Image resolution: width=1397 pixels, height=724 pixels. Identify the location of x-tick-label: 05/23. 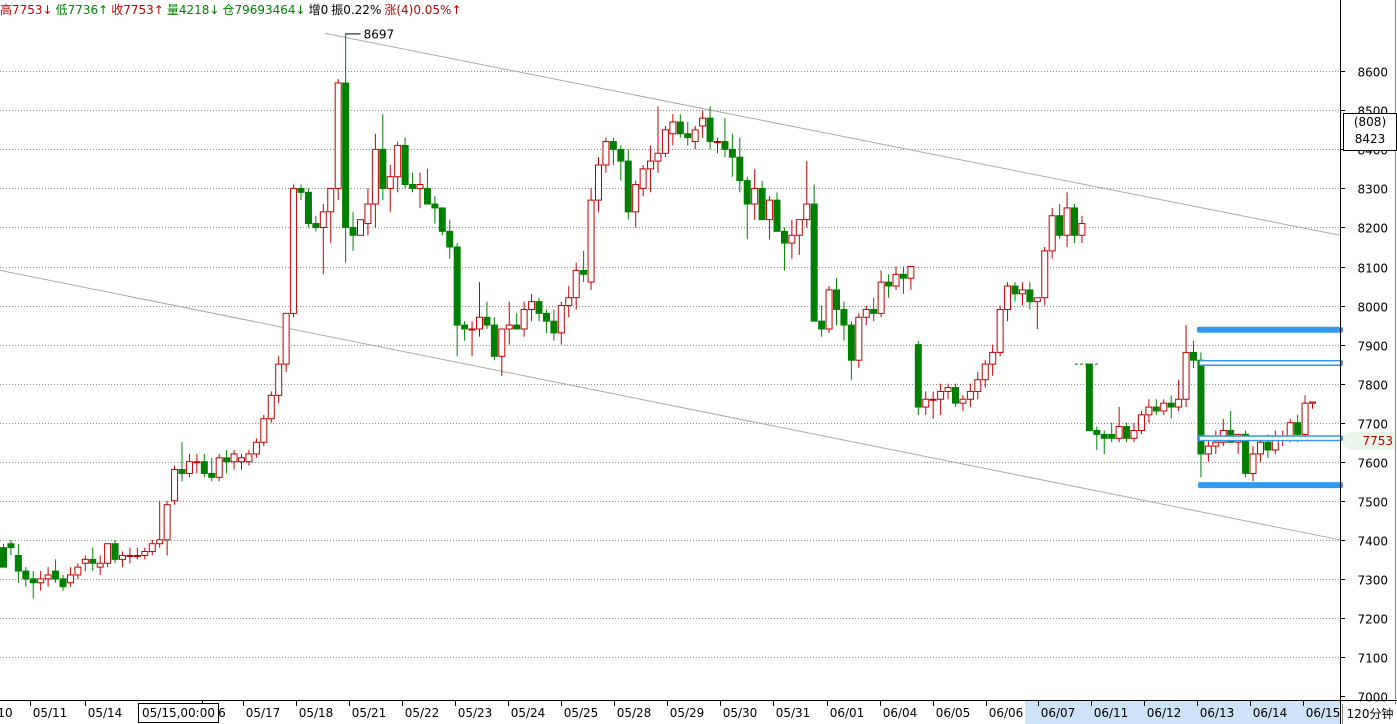
(475, 713).